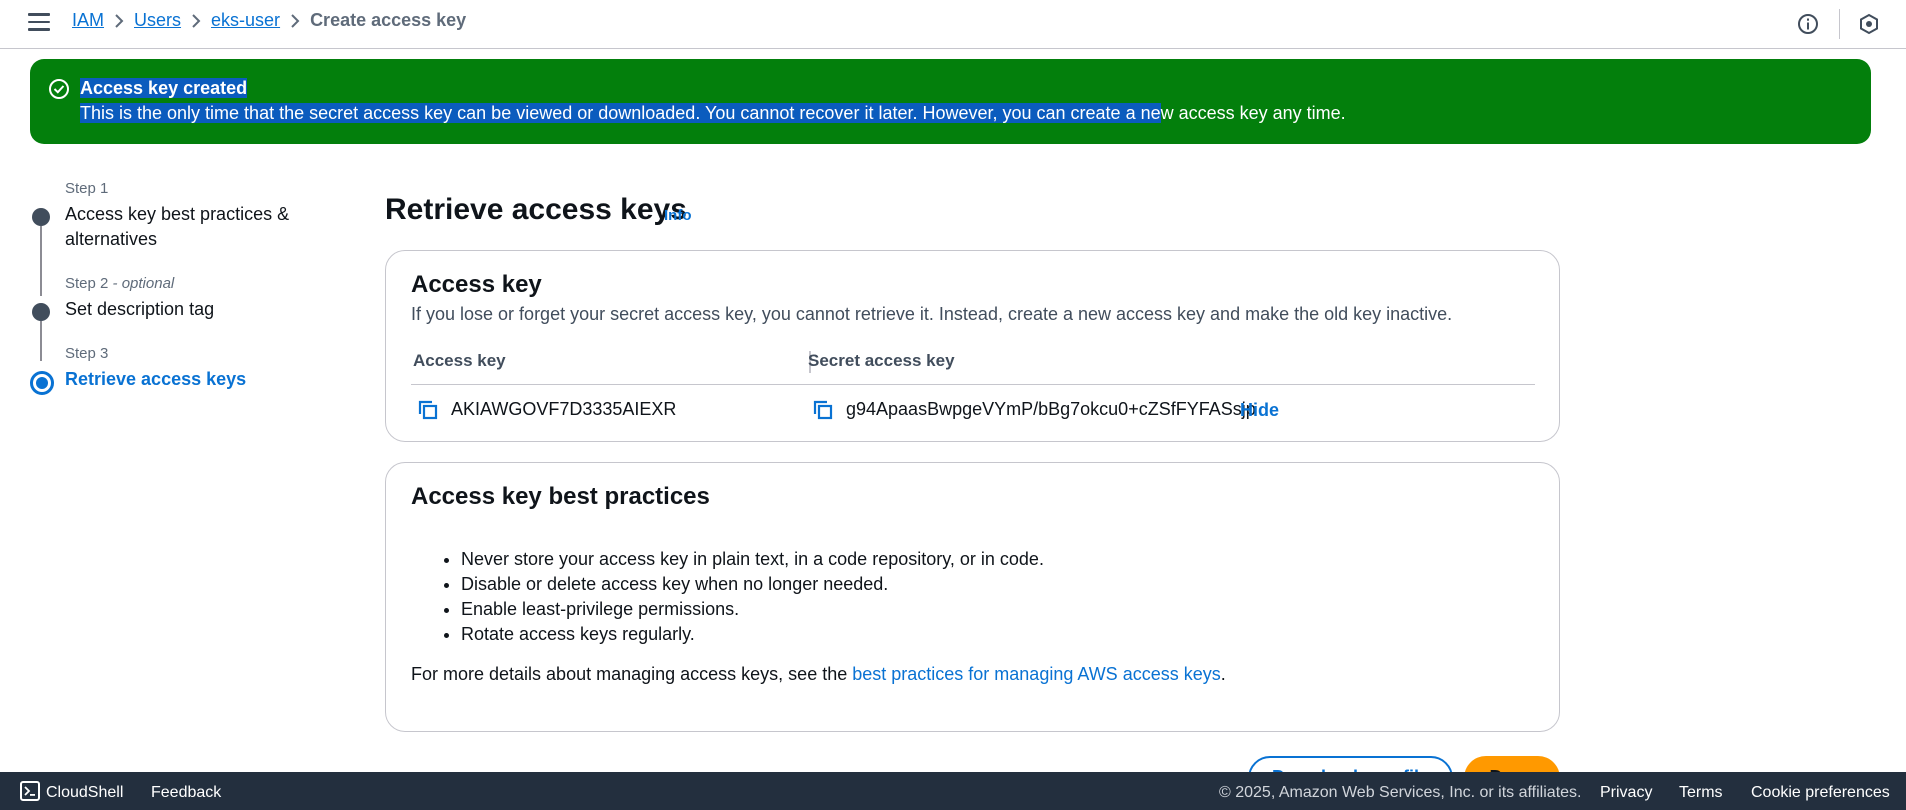 This screenshot has height=810, width=1906. Describe the element at coordinates (1808, 24) in the screenshot. I see `info-circle-icon` at that location.